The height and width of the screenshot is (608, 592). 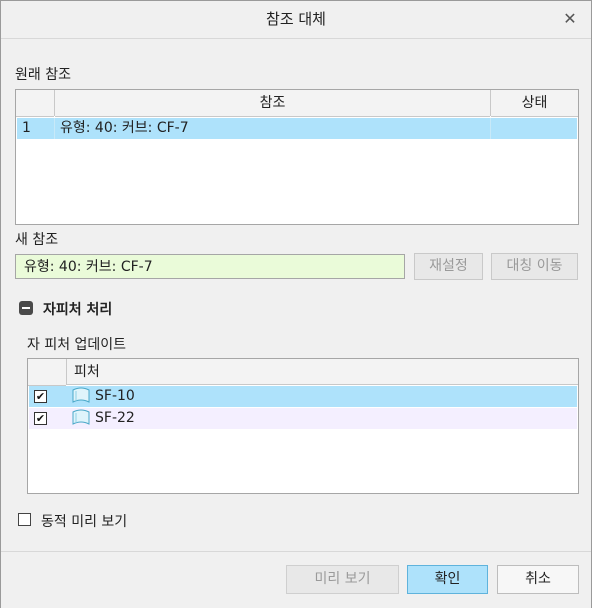 I want to click on preview-button: 미리 보기, so click(x=342, y=579).